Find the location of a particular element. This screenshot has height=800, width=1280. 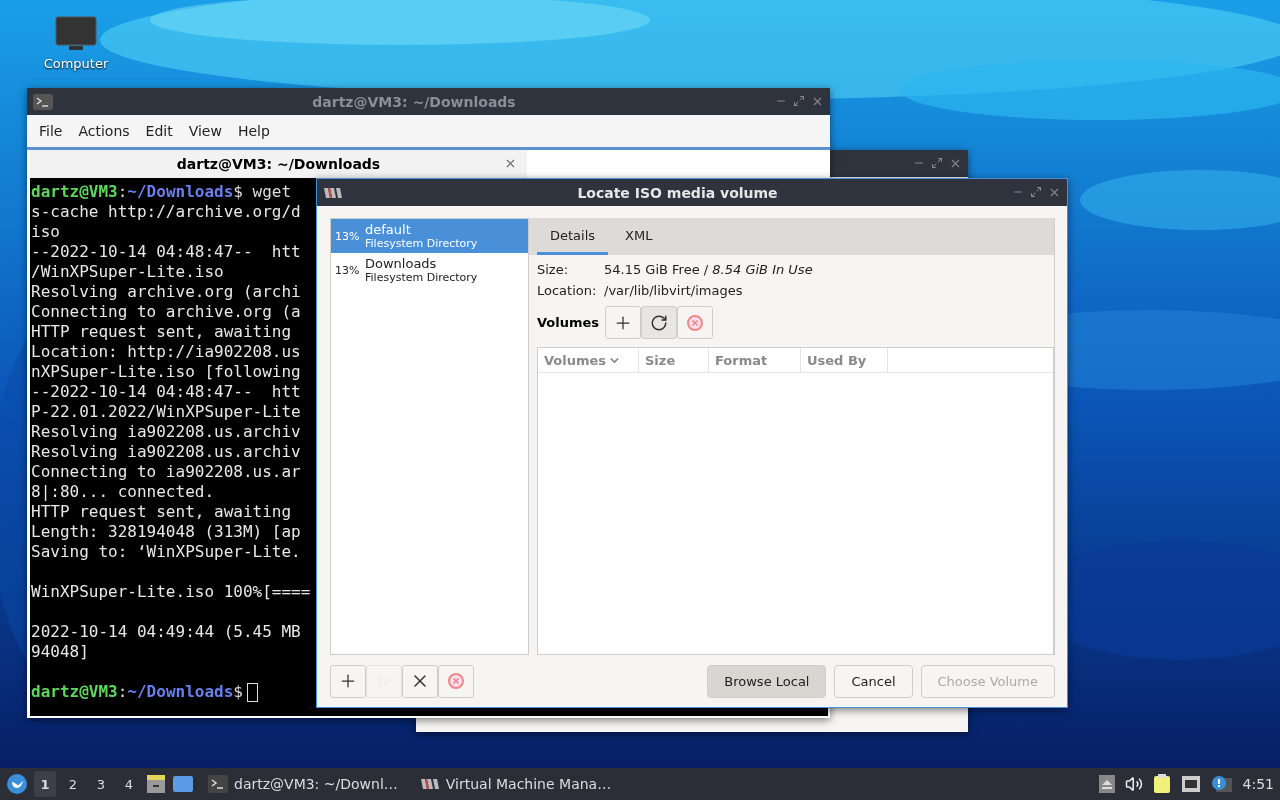

workspace-button: 2 is located at coordinates (73, 784).